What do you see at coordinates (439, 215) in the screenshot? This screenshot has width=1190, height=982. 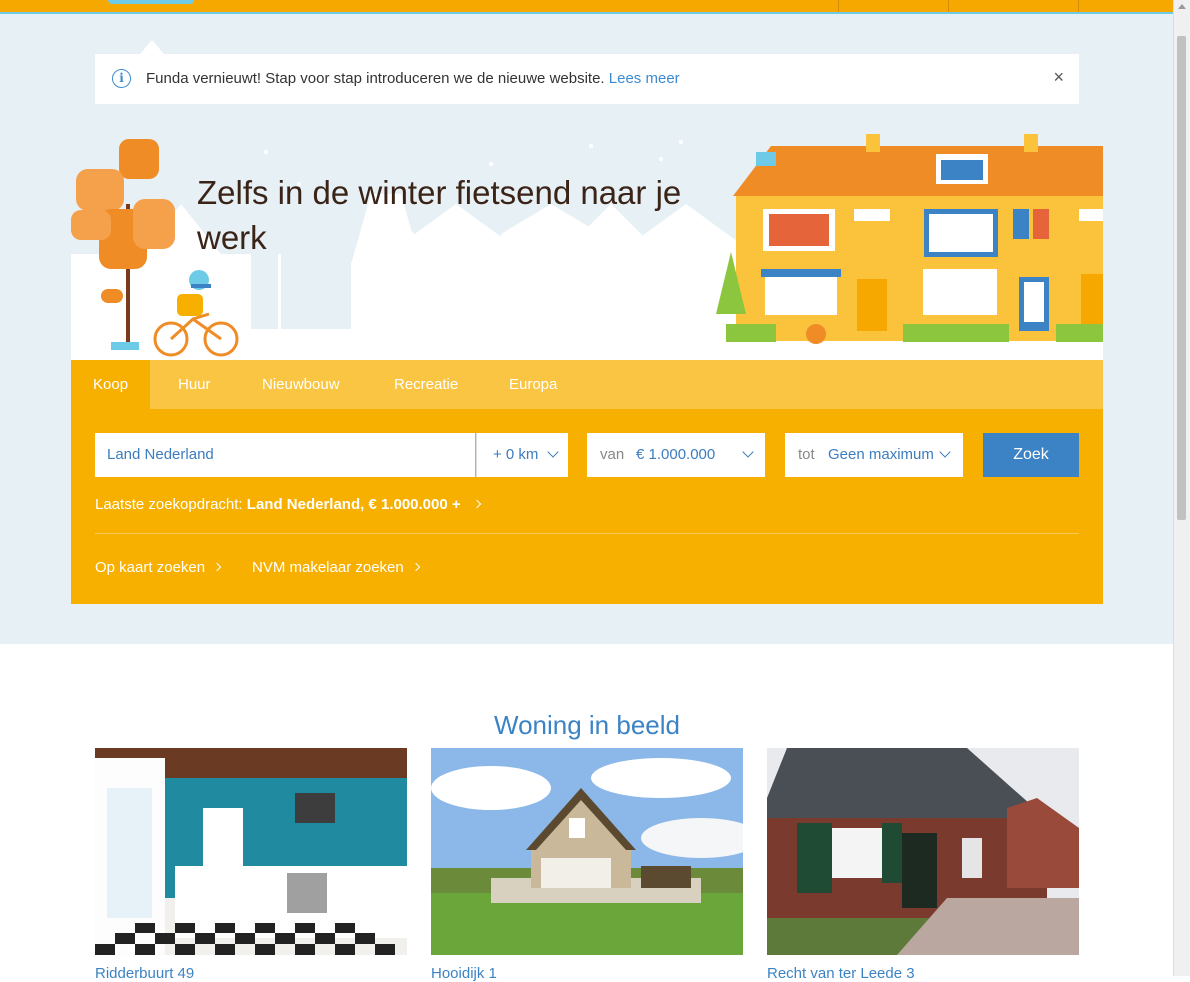 I see `hero-title: Zelfs in de winter fietsend naar je werk` at bounding box center [439, 215].